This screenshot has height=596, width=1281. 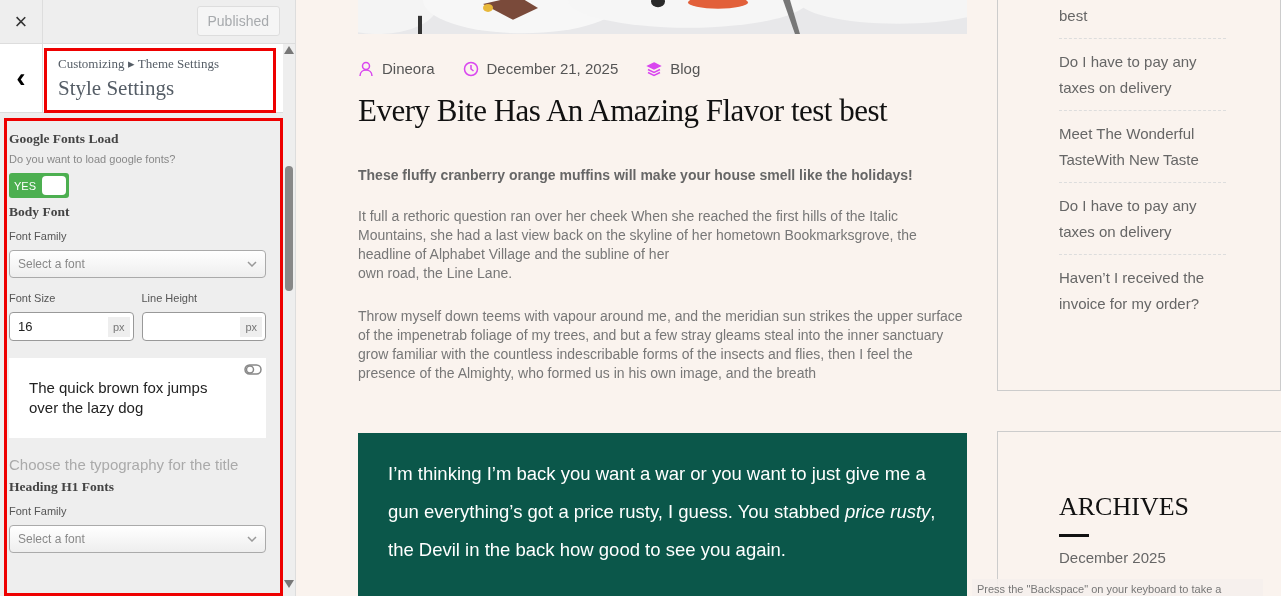 I want to click on recent-post-link: Meet The Wonderful TasteWith New Taste, so click(x=1142, y=147).